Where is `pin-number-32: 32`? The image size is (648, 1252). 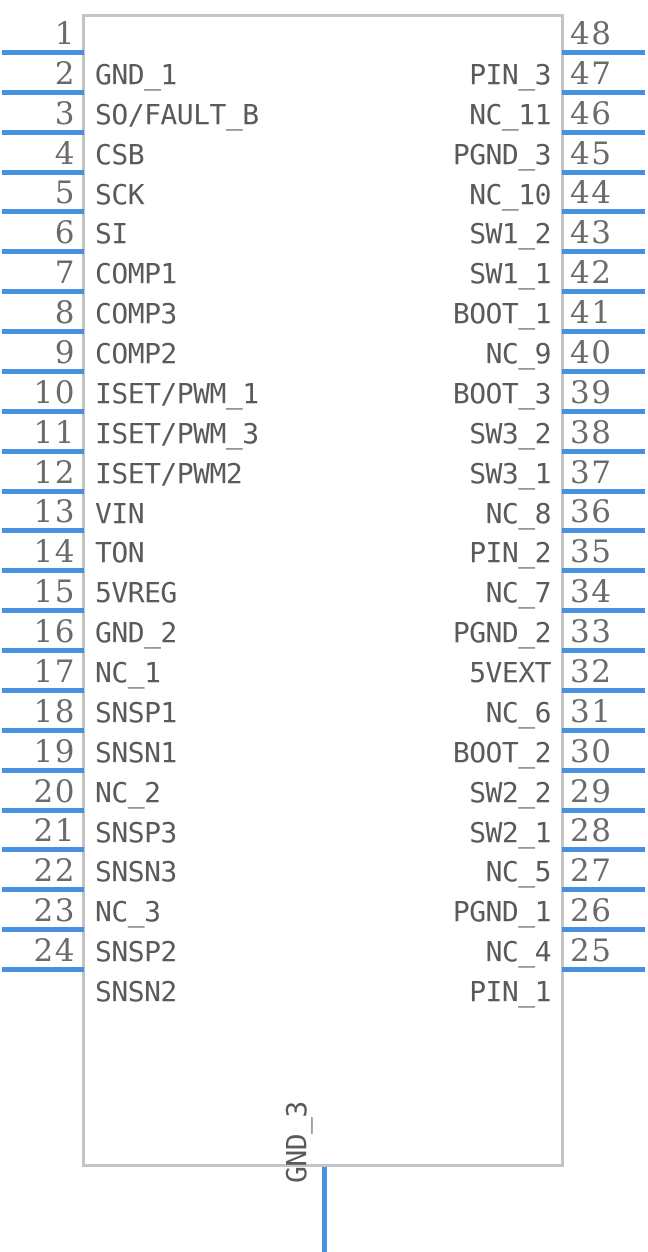 pin-number-32: 32 is located at coordinates (608, 671).